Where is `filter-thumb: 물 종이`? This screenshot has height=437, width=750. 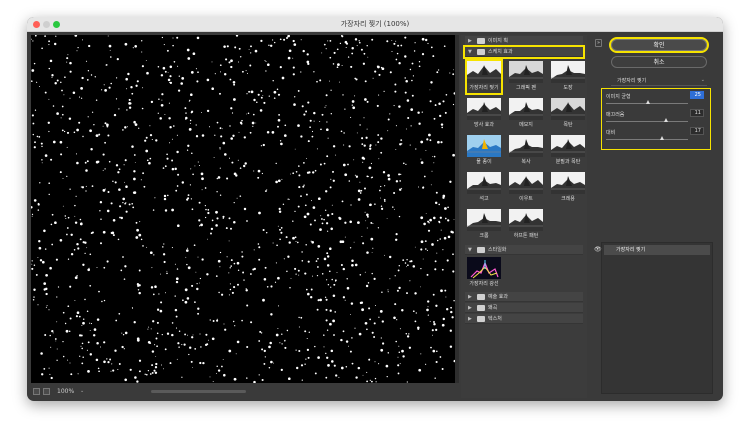
filter-thumb: 물 종이 is located at coordinates (484, 151).